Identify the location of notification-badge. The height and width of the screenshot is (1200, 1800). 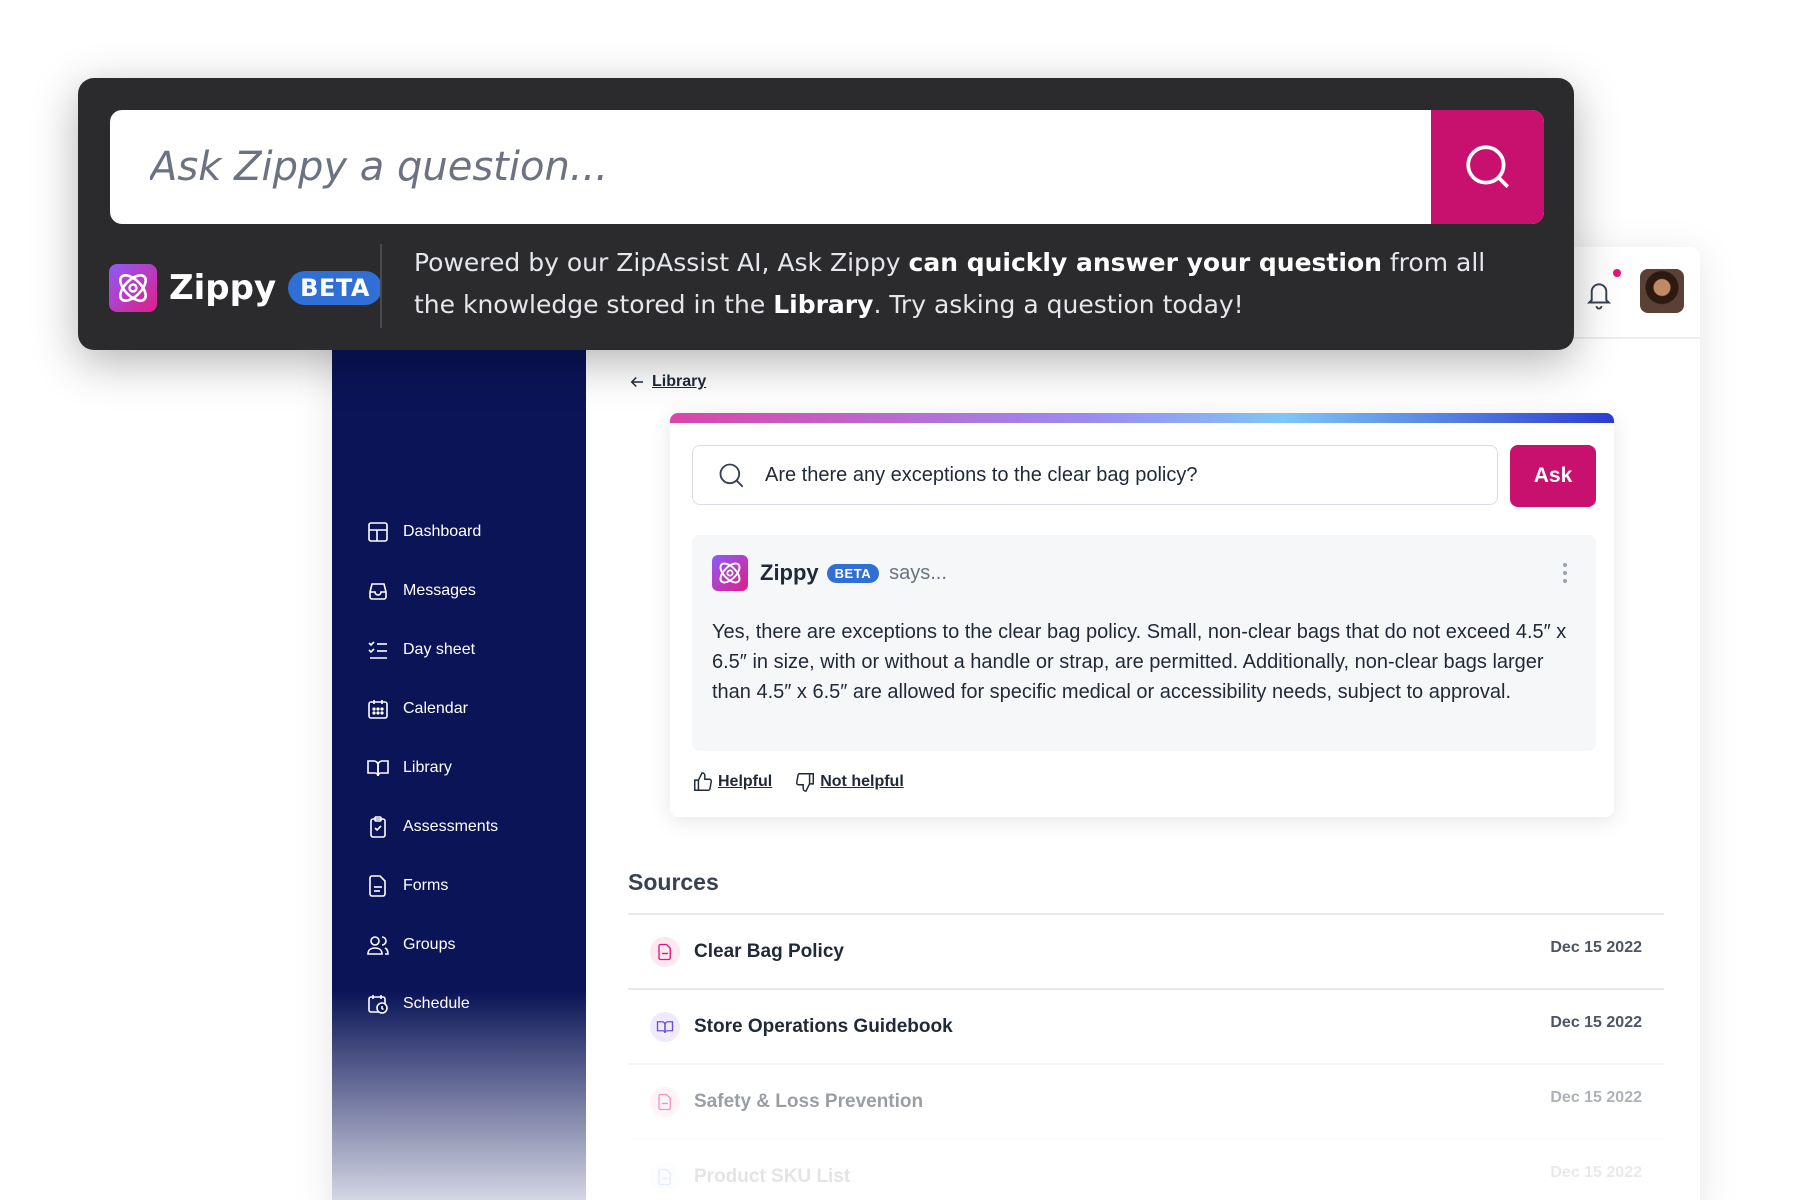
(1617, 273).